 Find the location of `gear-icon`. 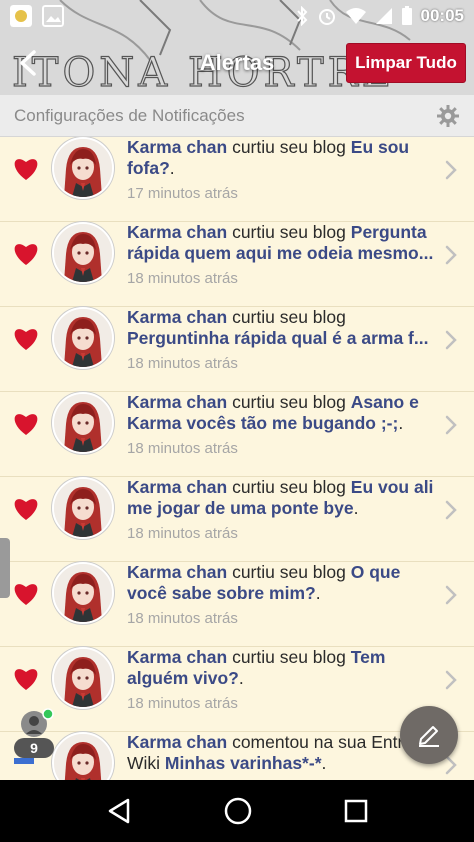

gear-icon is located at coordinates (448, 116).